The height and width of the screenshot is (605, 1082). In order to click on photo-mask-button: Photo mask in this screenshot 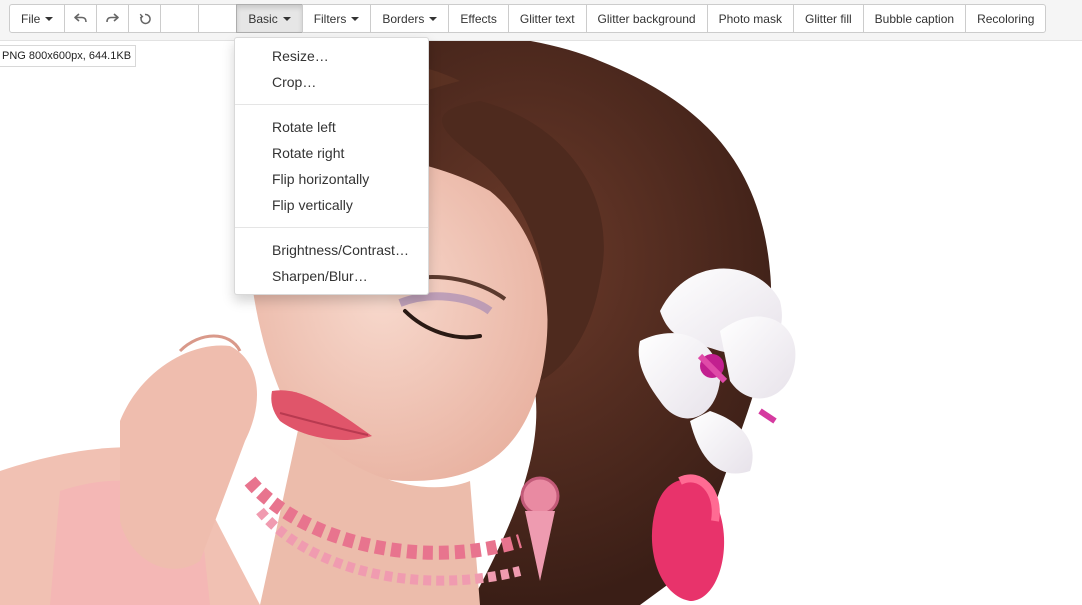, I will do `click(750, 18)`.